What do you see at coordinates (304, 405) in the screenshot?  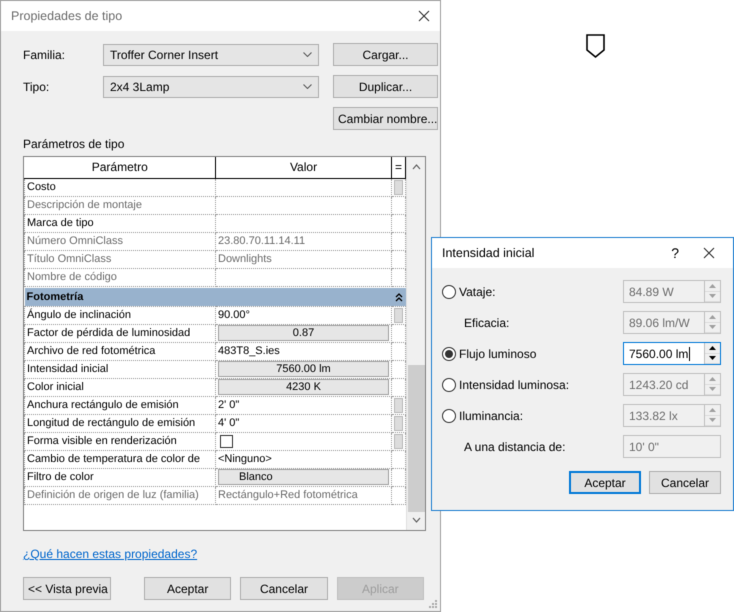 I see `value-cell: 2' 0"` at bounding box center [304, 405].